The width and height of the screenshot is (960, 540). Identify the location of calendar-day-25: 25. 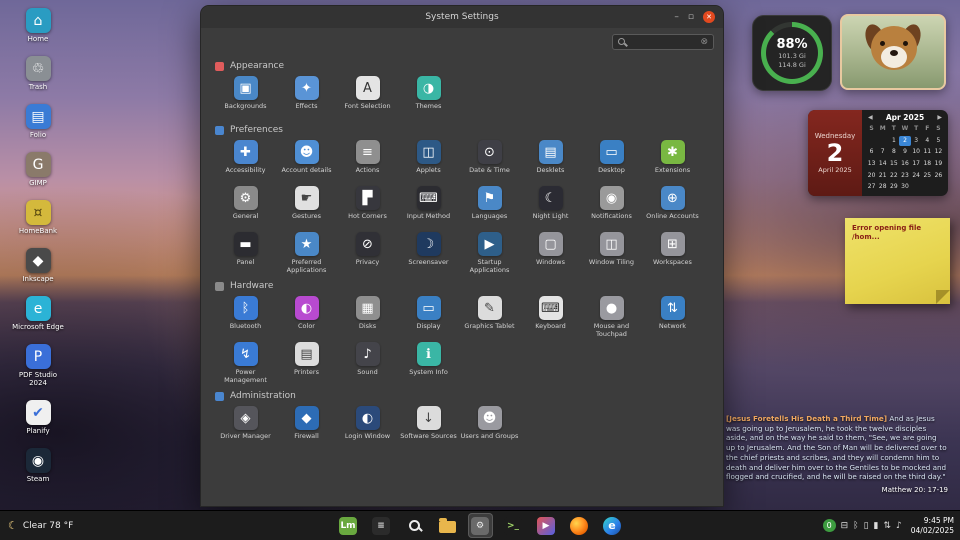
(927, 176).